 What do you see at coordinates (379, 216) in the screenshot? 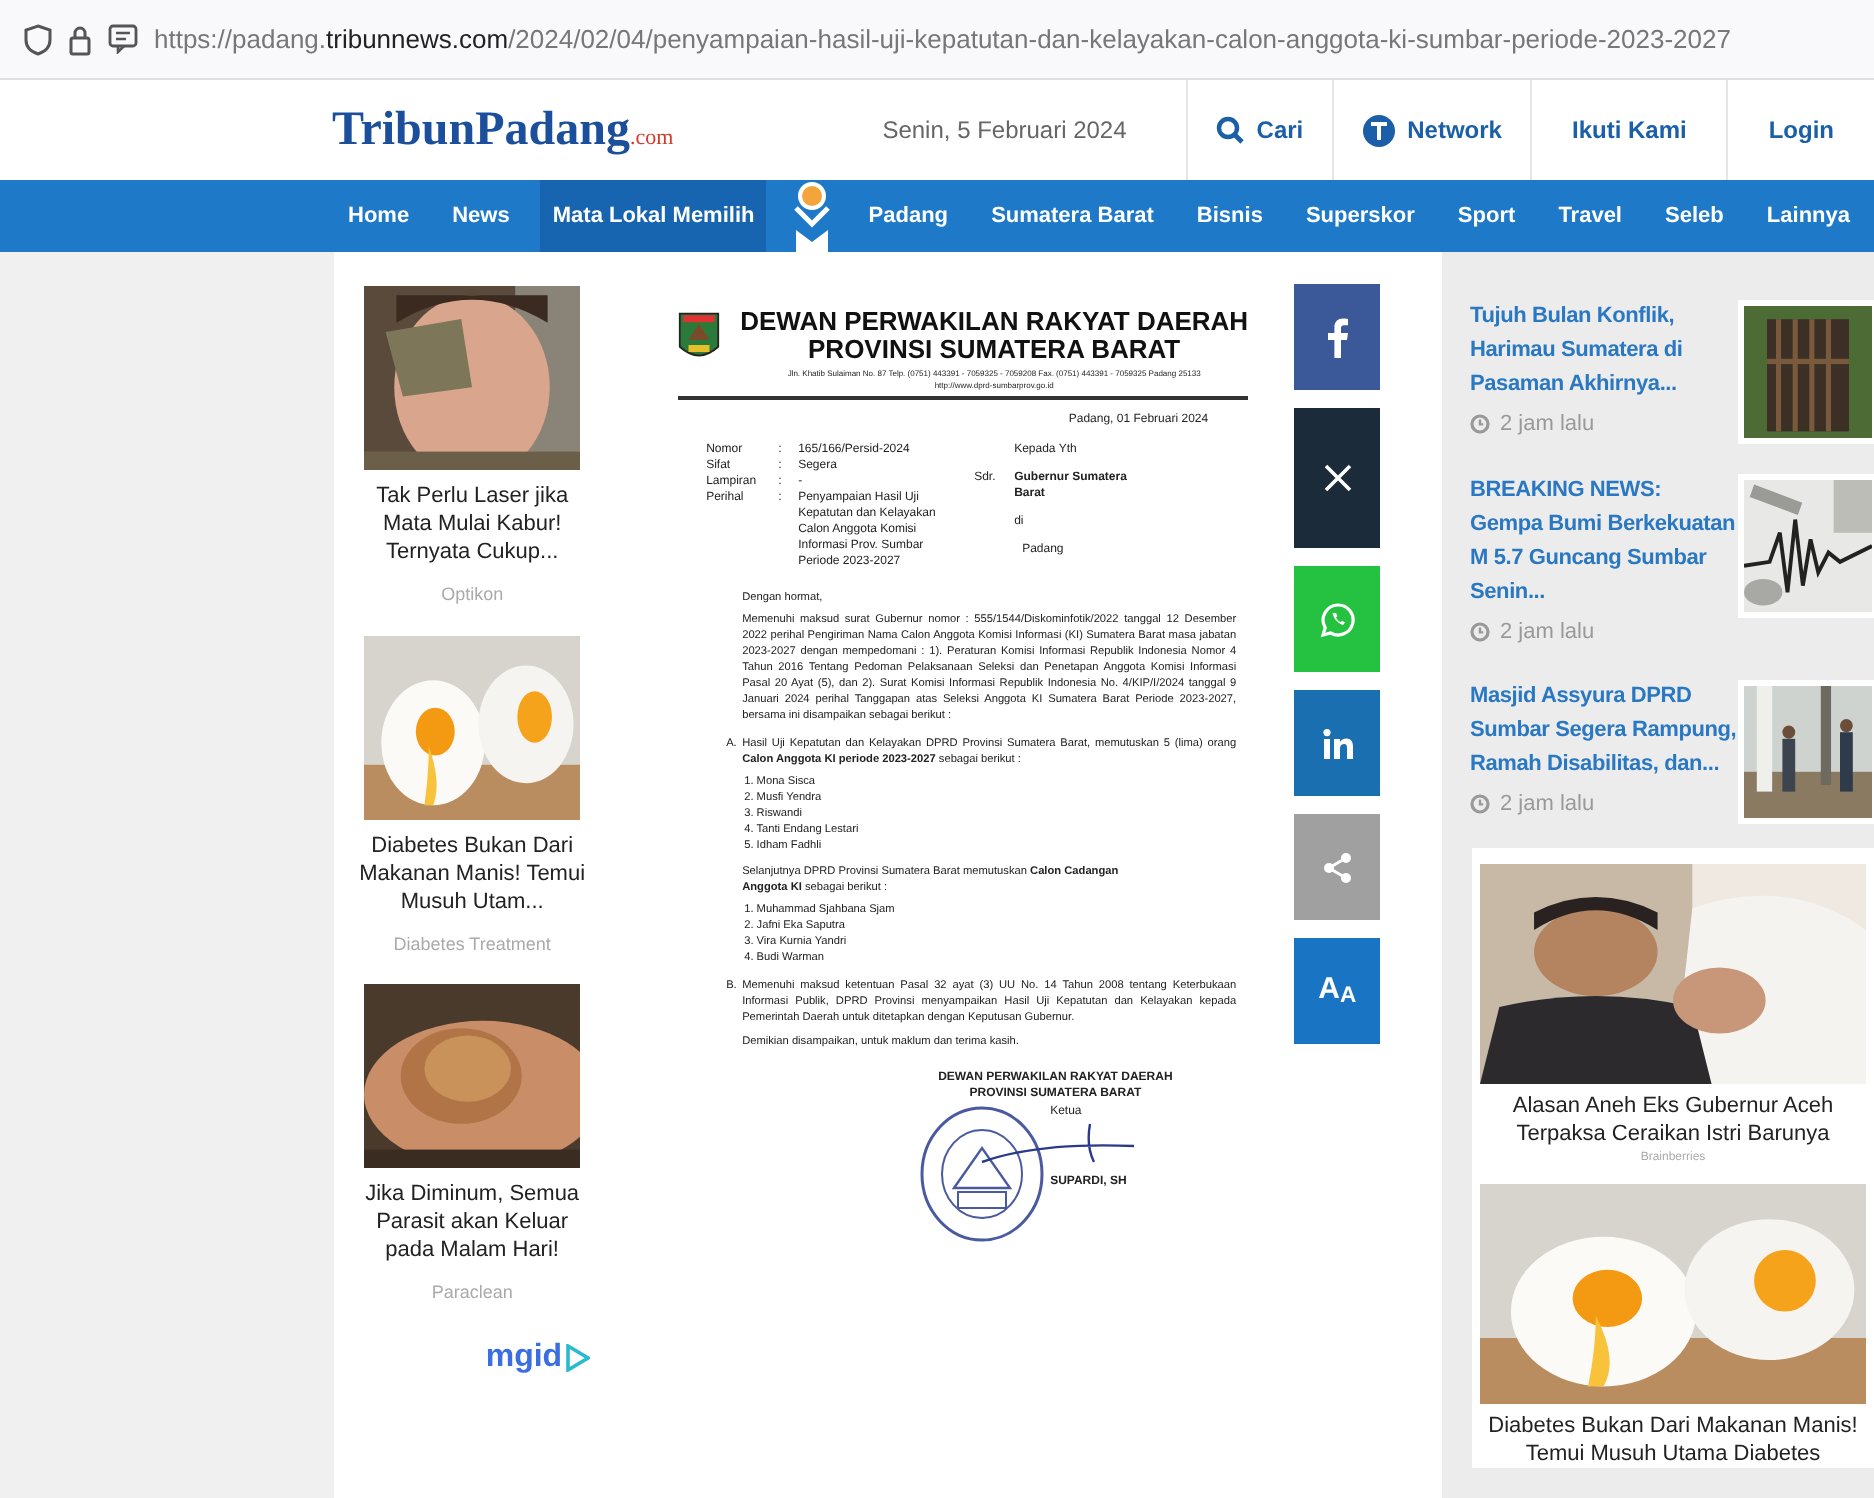
I see `nav-link: Home` at bounding box center [379, 216].